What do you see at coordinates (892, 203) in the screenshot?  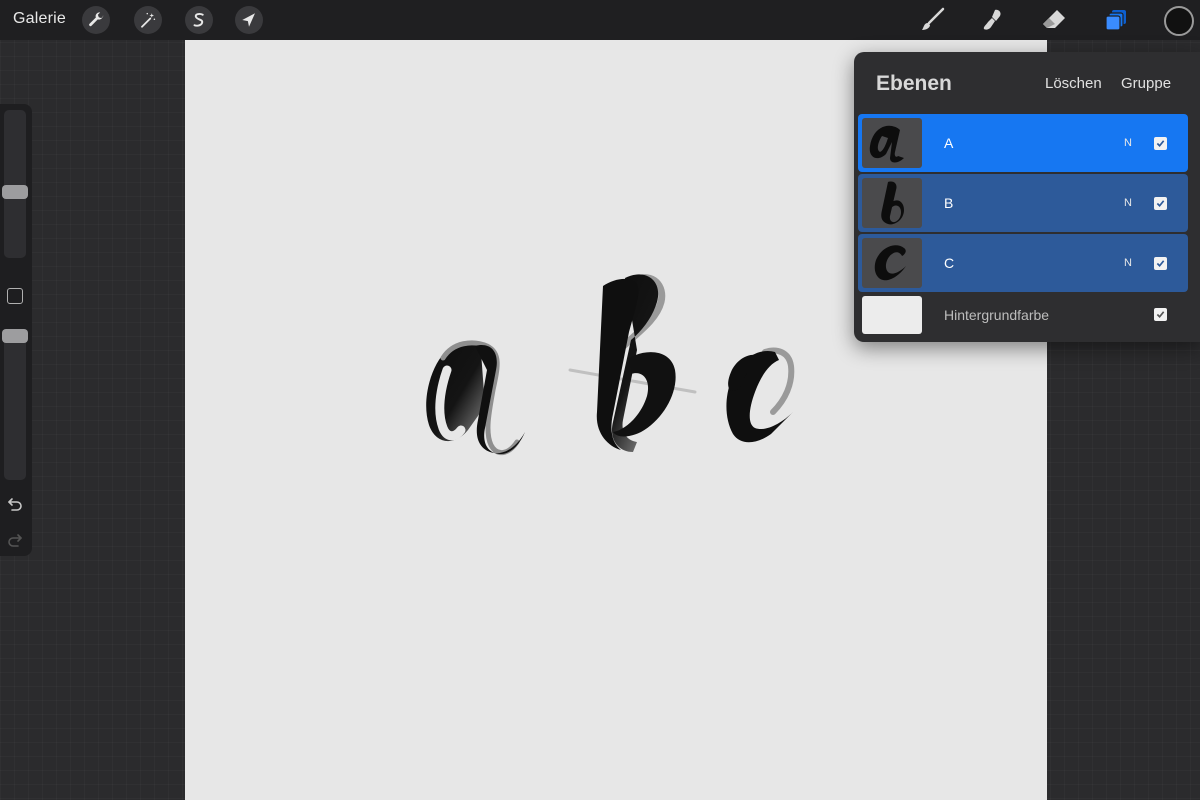 I see `layer-thumbnail-b` at bounding box center [892, 203].